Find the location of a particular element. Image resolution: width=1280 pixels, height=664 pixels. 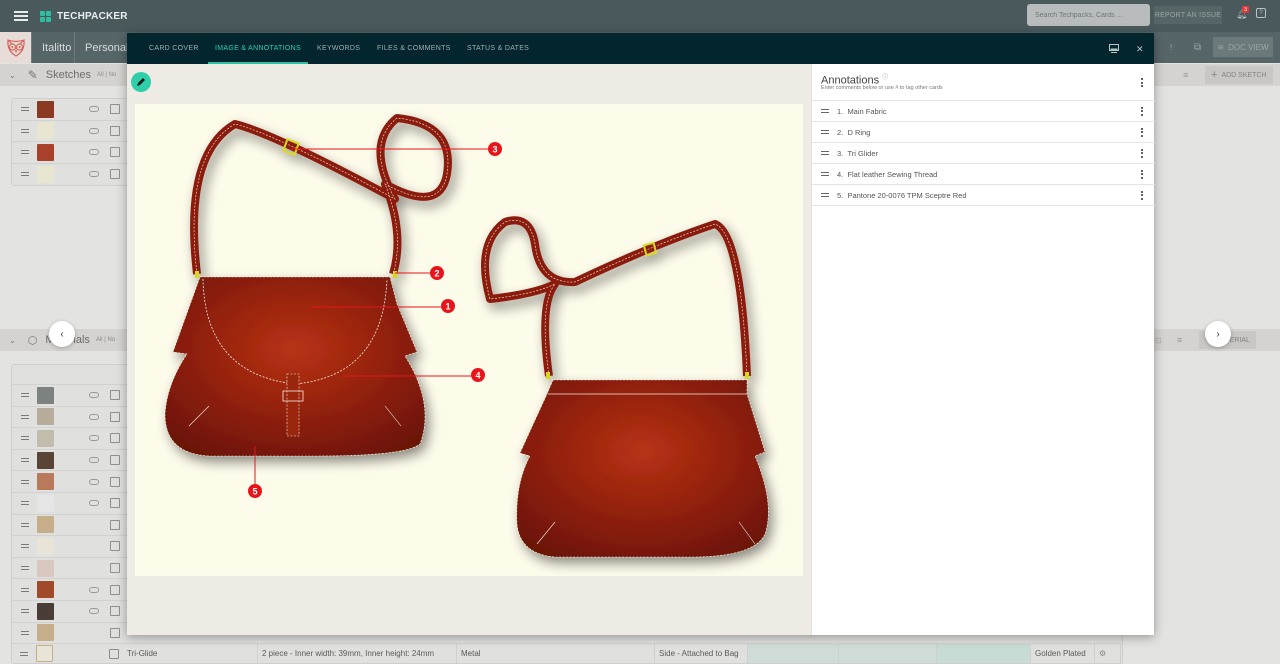

search-input is located at coordinates (1088, 15).